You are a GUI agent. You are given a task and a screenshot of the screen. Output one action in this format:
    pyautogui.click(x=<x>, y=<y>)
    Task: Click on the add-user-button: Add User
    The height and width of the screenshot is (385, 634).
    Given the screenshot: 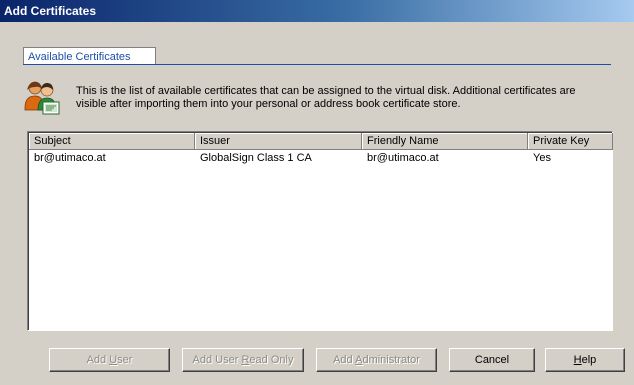 What is the action you would take?
    pyautogui.click(x=109, y=360)
    